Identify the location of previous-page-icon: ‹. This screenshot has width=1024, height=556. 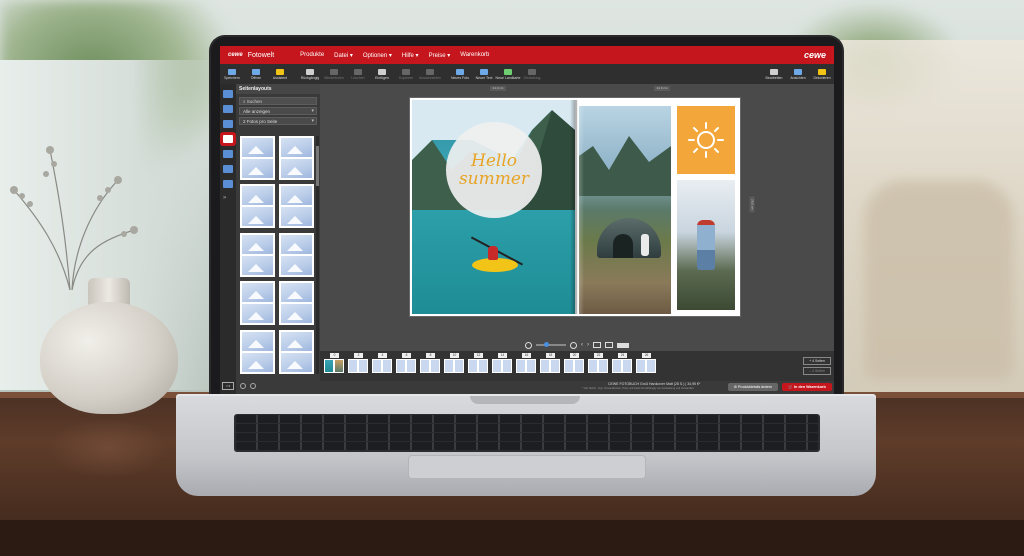
(582, 345).